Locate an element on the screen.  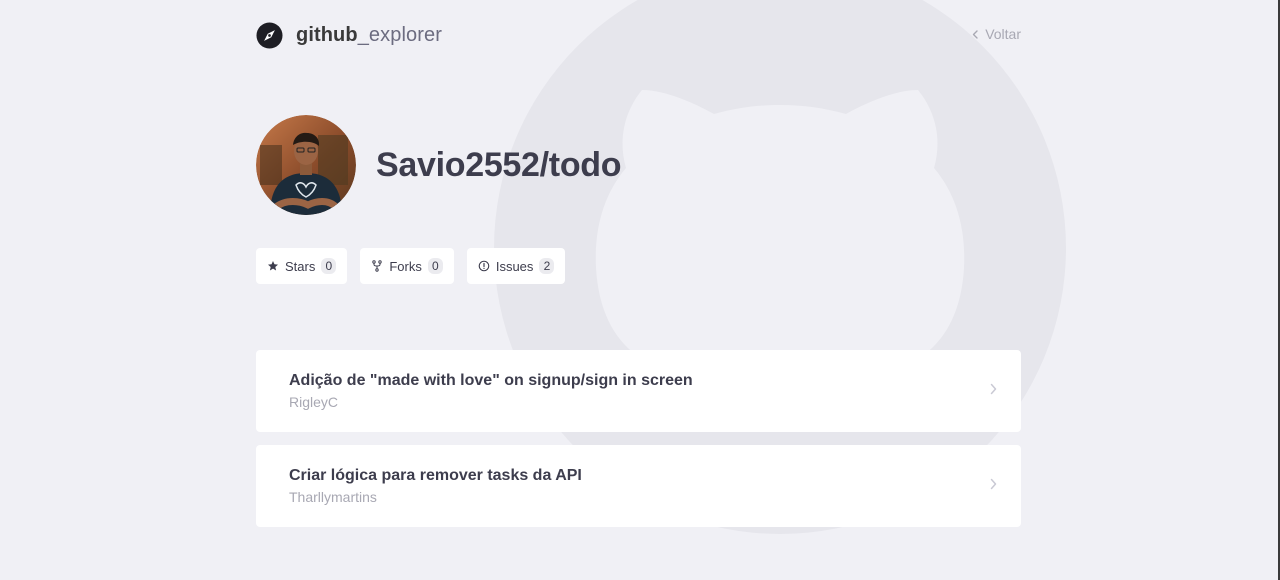
star-icon is located at coordinates (273, 266).